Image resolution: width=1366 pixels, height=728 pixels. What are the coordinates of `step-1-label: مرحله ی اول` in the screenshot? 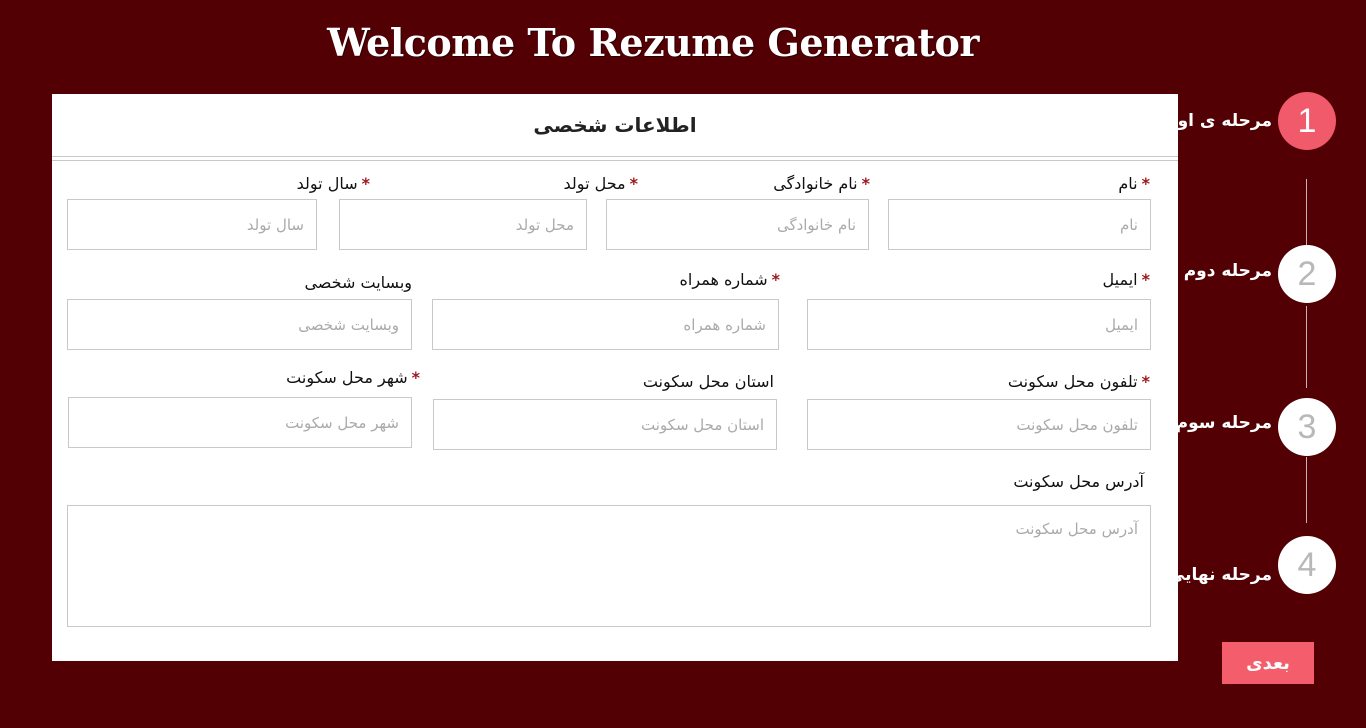 It's located at (1217, 121).